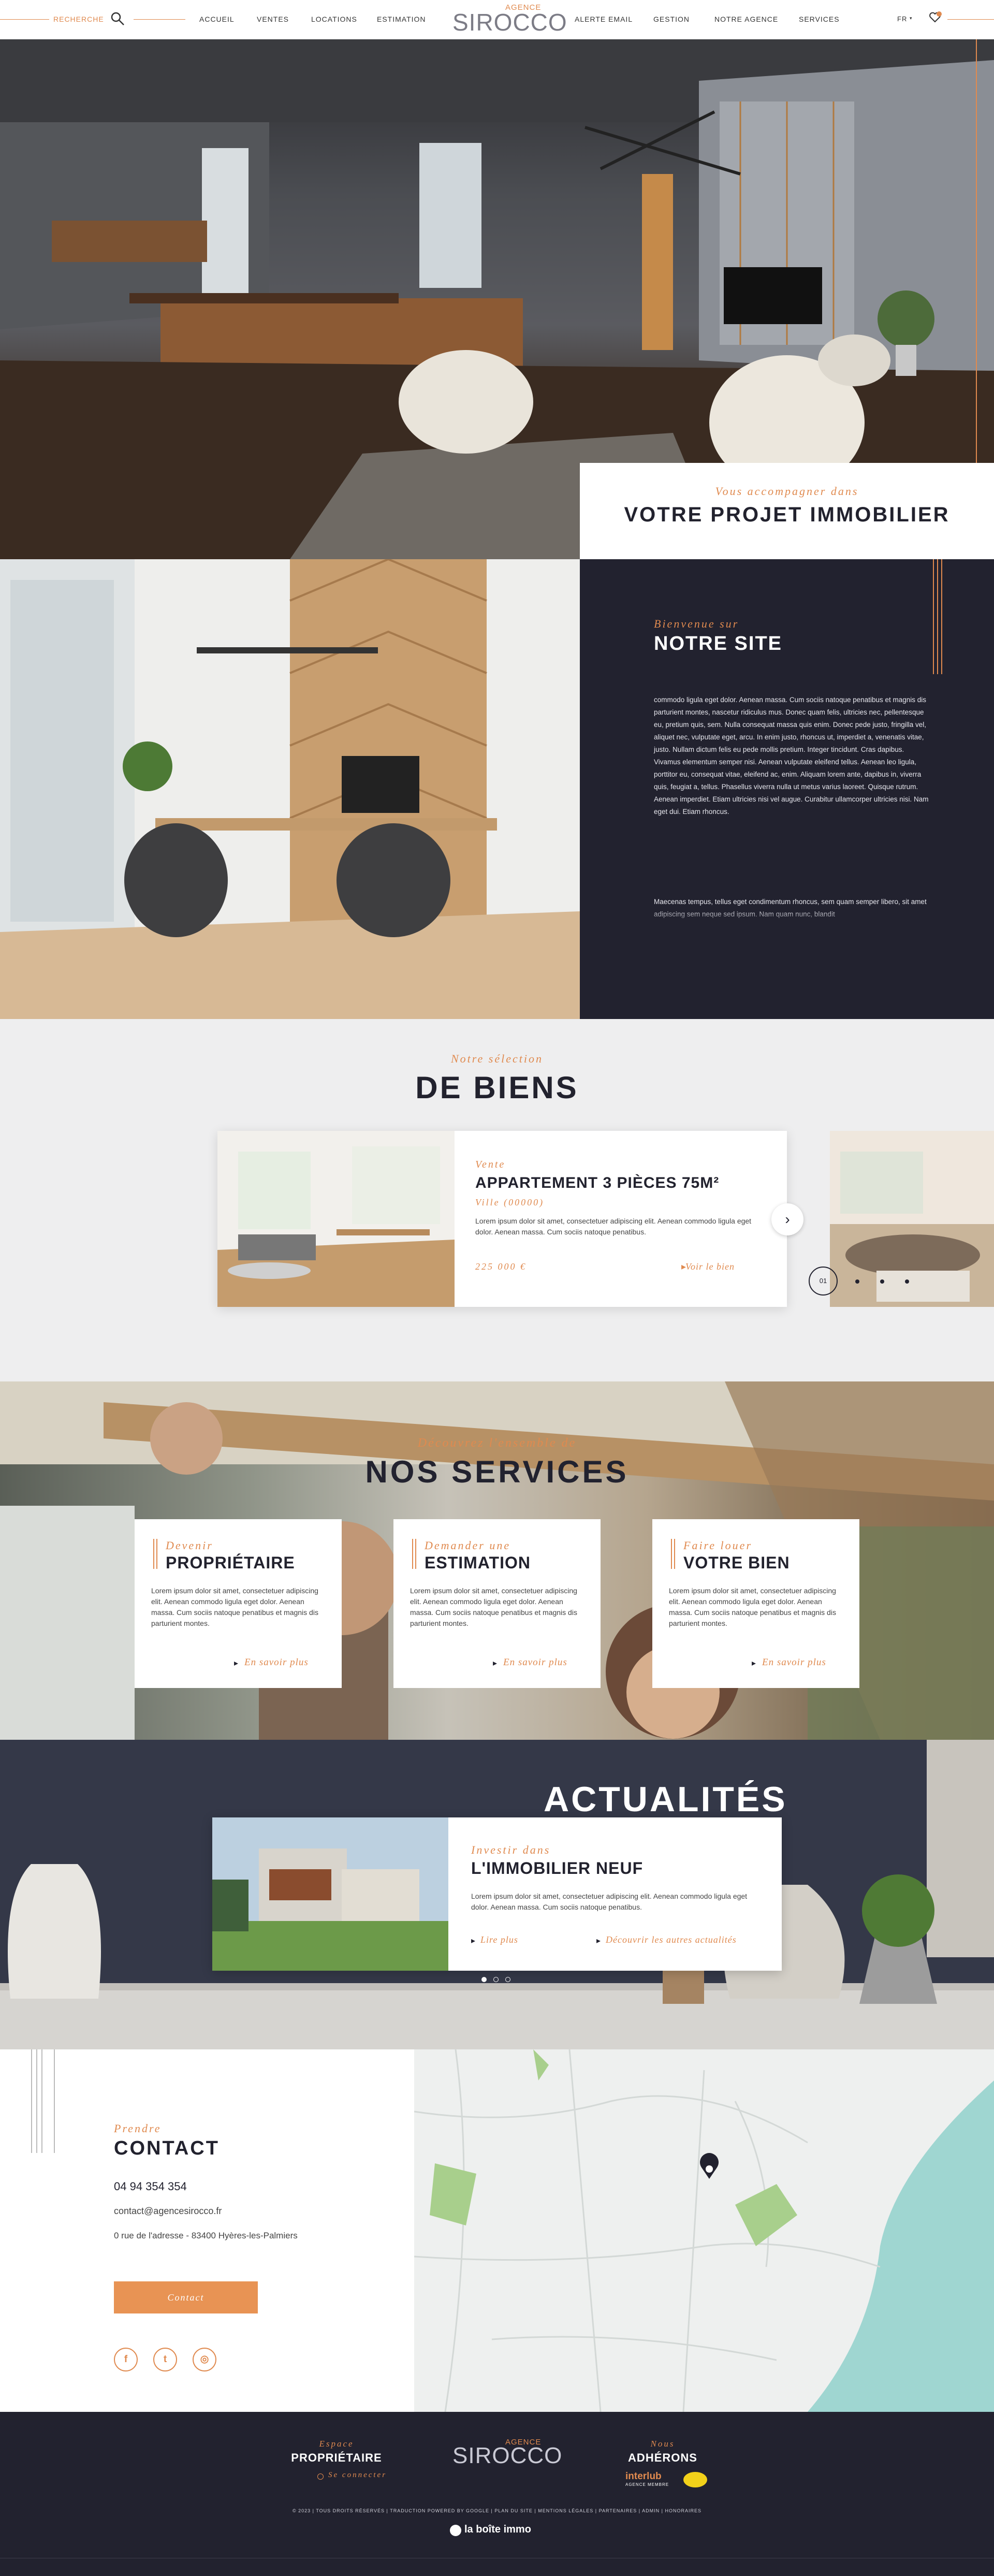 This screenshot has width=994, height=2576. What do you see at coordinates (401, 19) in the screenshot?
I see `nav-link-estimation: ESTIMATION` at bounding box center [401, 19].